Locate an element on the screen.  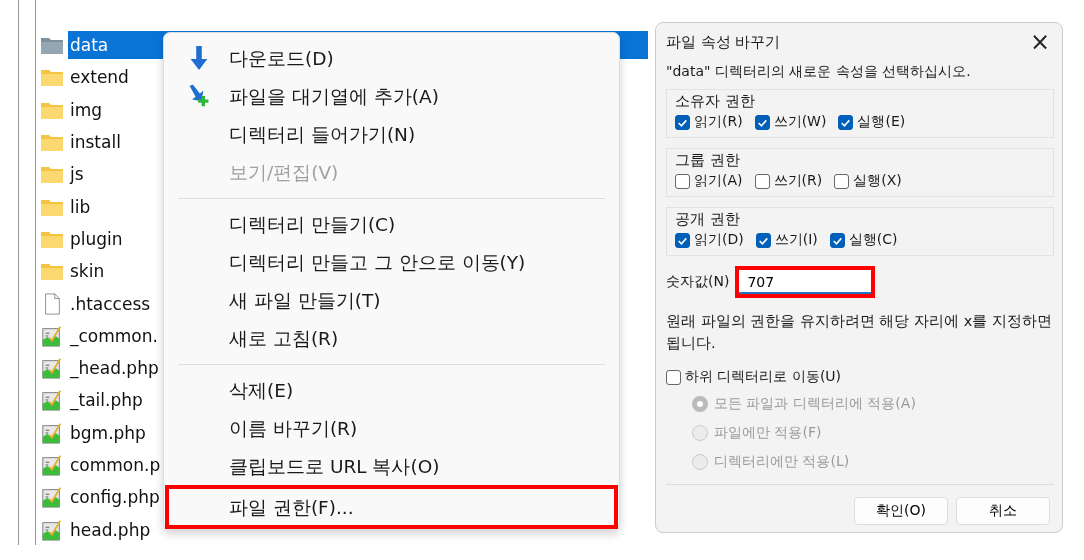
permission-checkbox: 읽기(R) is located at coordinates (709, 122).